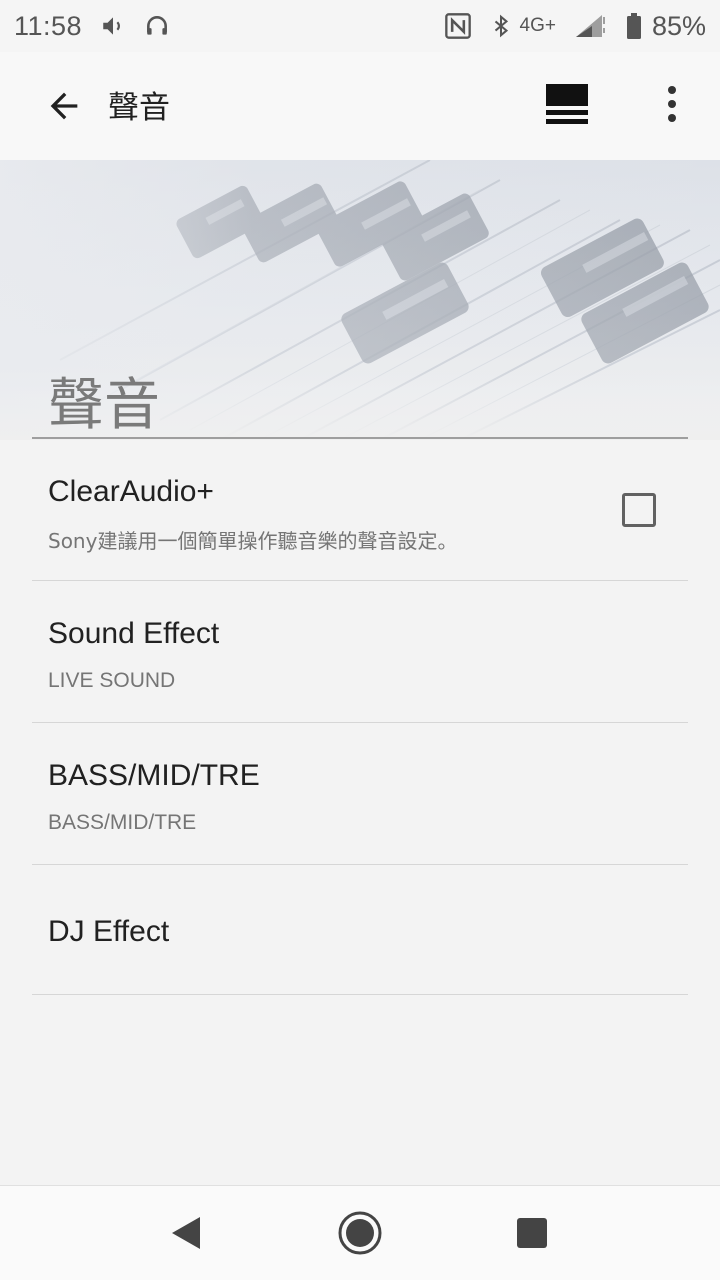 Image resolution: width=720 pixels, height=1280 pixels. I want to click on pref-summary: Sony建議用一個簡單操作聽音樂的聲音設定。, so click(253, 541).